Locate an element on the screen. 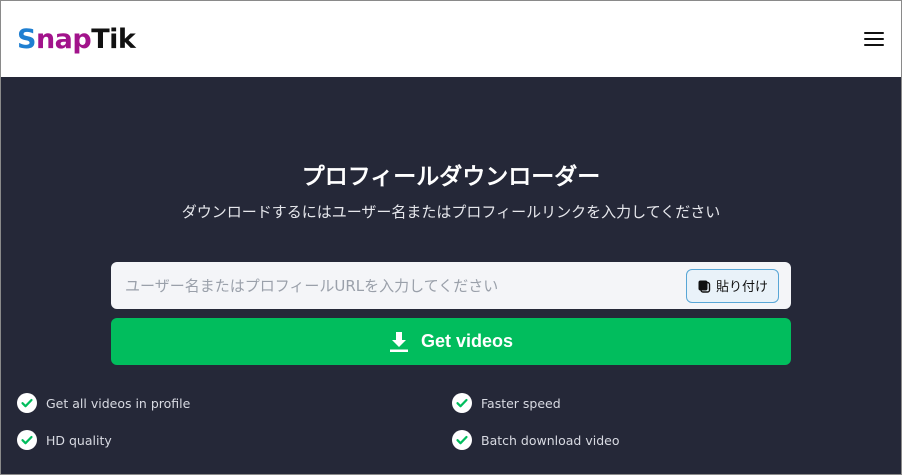 This screenshot has width=902, height=475. logo-text-tik: Tik is located at coordinates (113, 39).